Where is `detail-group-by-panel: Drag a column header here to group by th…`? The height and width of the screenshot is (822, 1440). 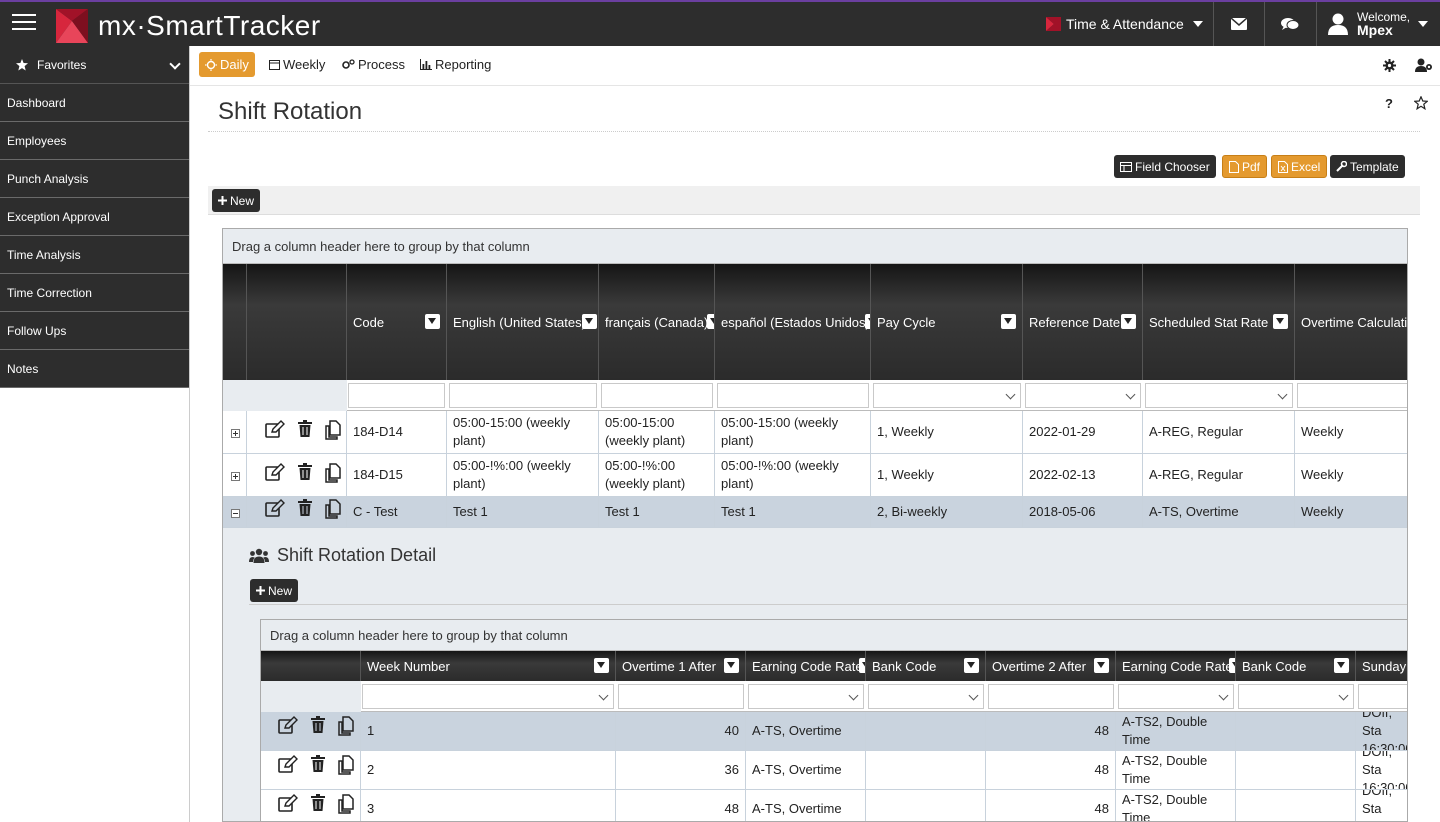 detail-group-by-panel: Drag a column header here to group by th… is located at coordinates (834, 635).